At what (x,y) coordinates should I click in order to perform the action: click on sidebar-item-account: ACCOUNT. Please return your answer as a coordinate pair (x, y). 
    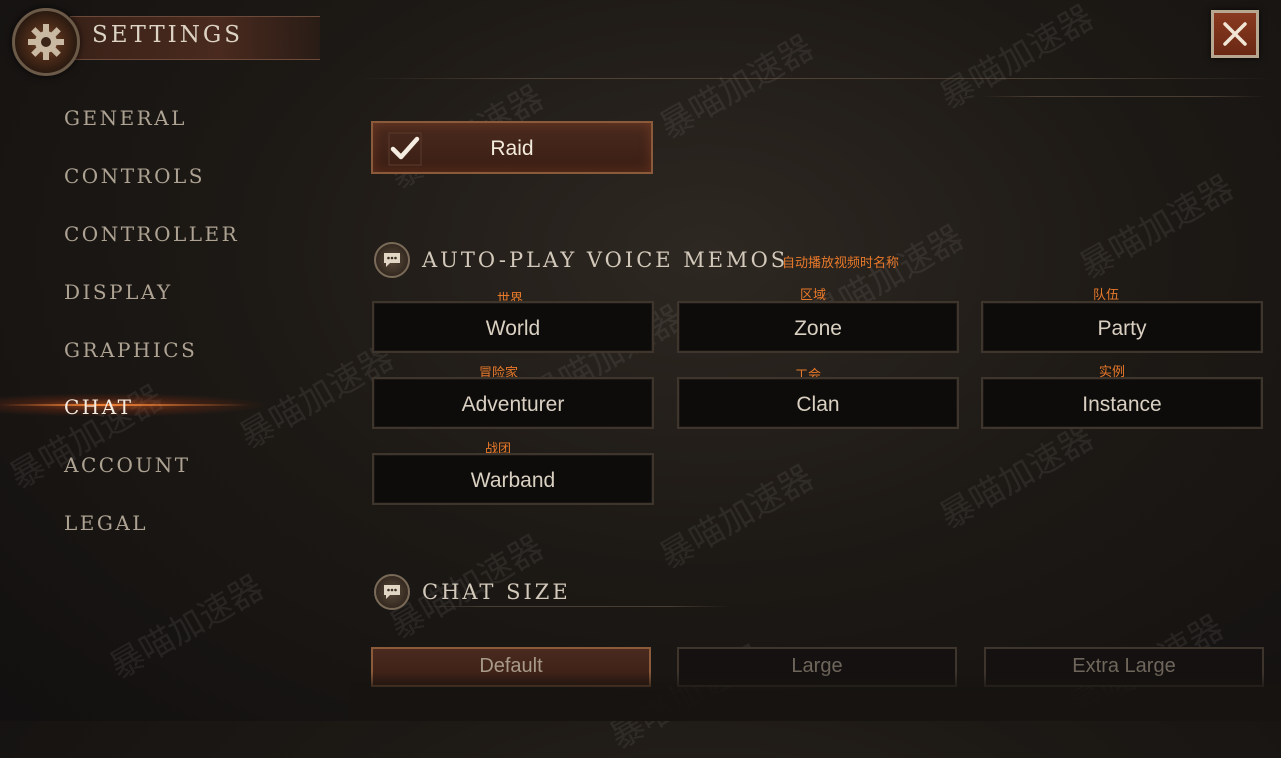
    Looking at the image, I should click on (127, 465).